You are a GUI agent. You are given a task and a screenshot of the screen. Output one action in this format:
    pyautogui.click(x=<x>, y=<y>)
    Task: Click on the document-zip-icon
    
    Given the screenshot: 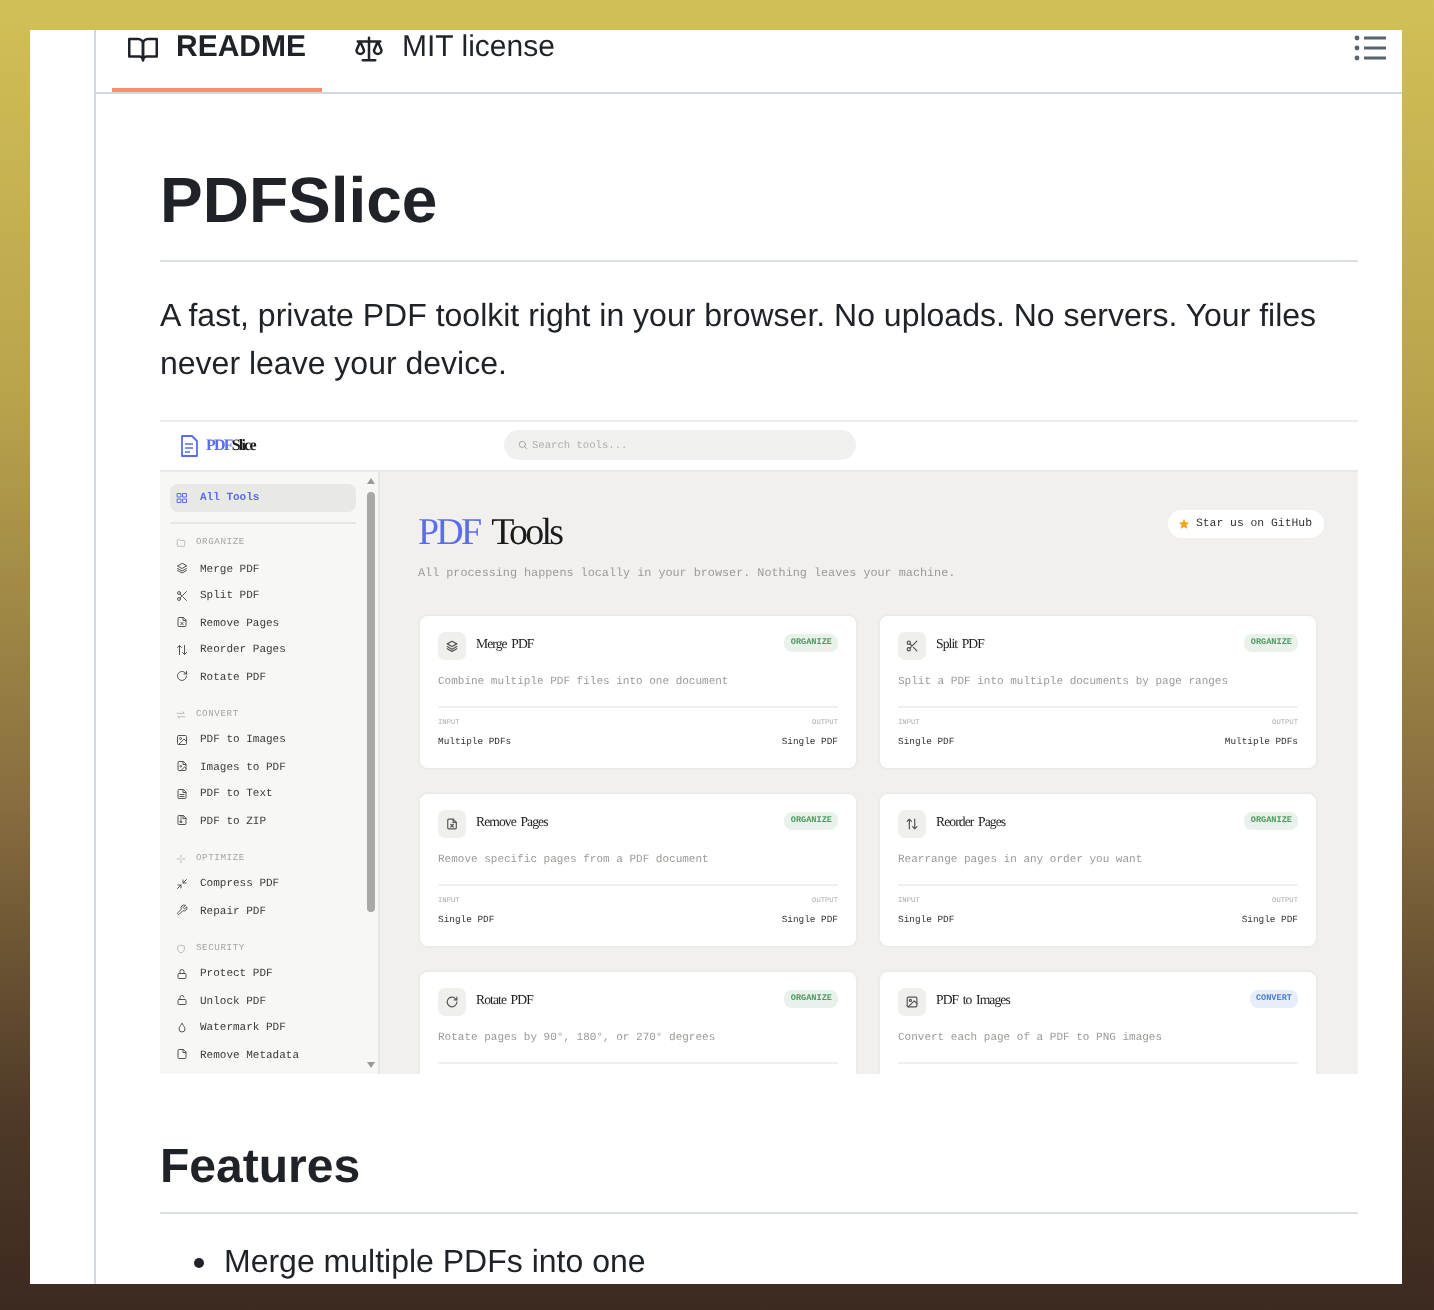 What is the action you would take?
    pyautogui.click(x=182, y=820)
    